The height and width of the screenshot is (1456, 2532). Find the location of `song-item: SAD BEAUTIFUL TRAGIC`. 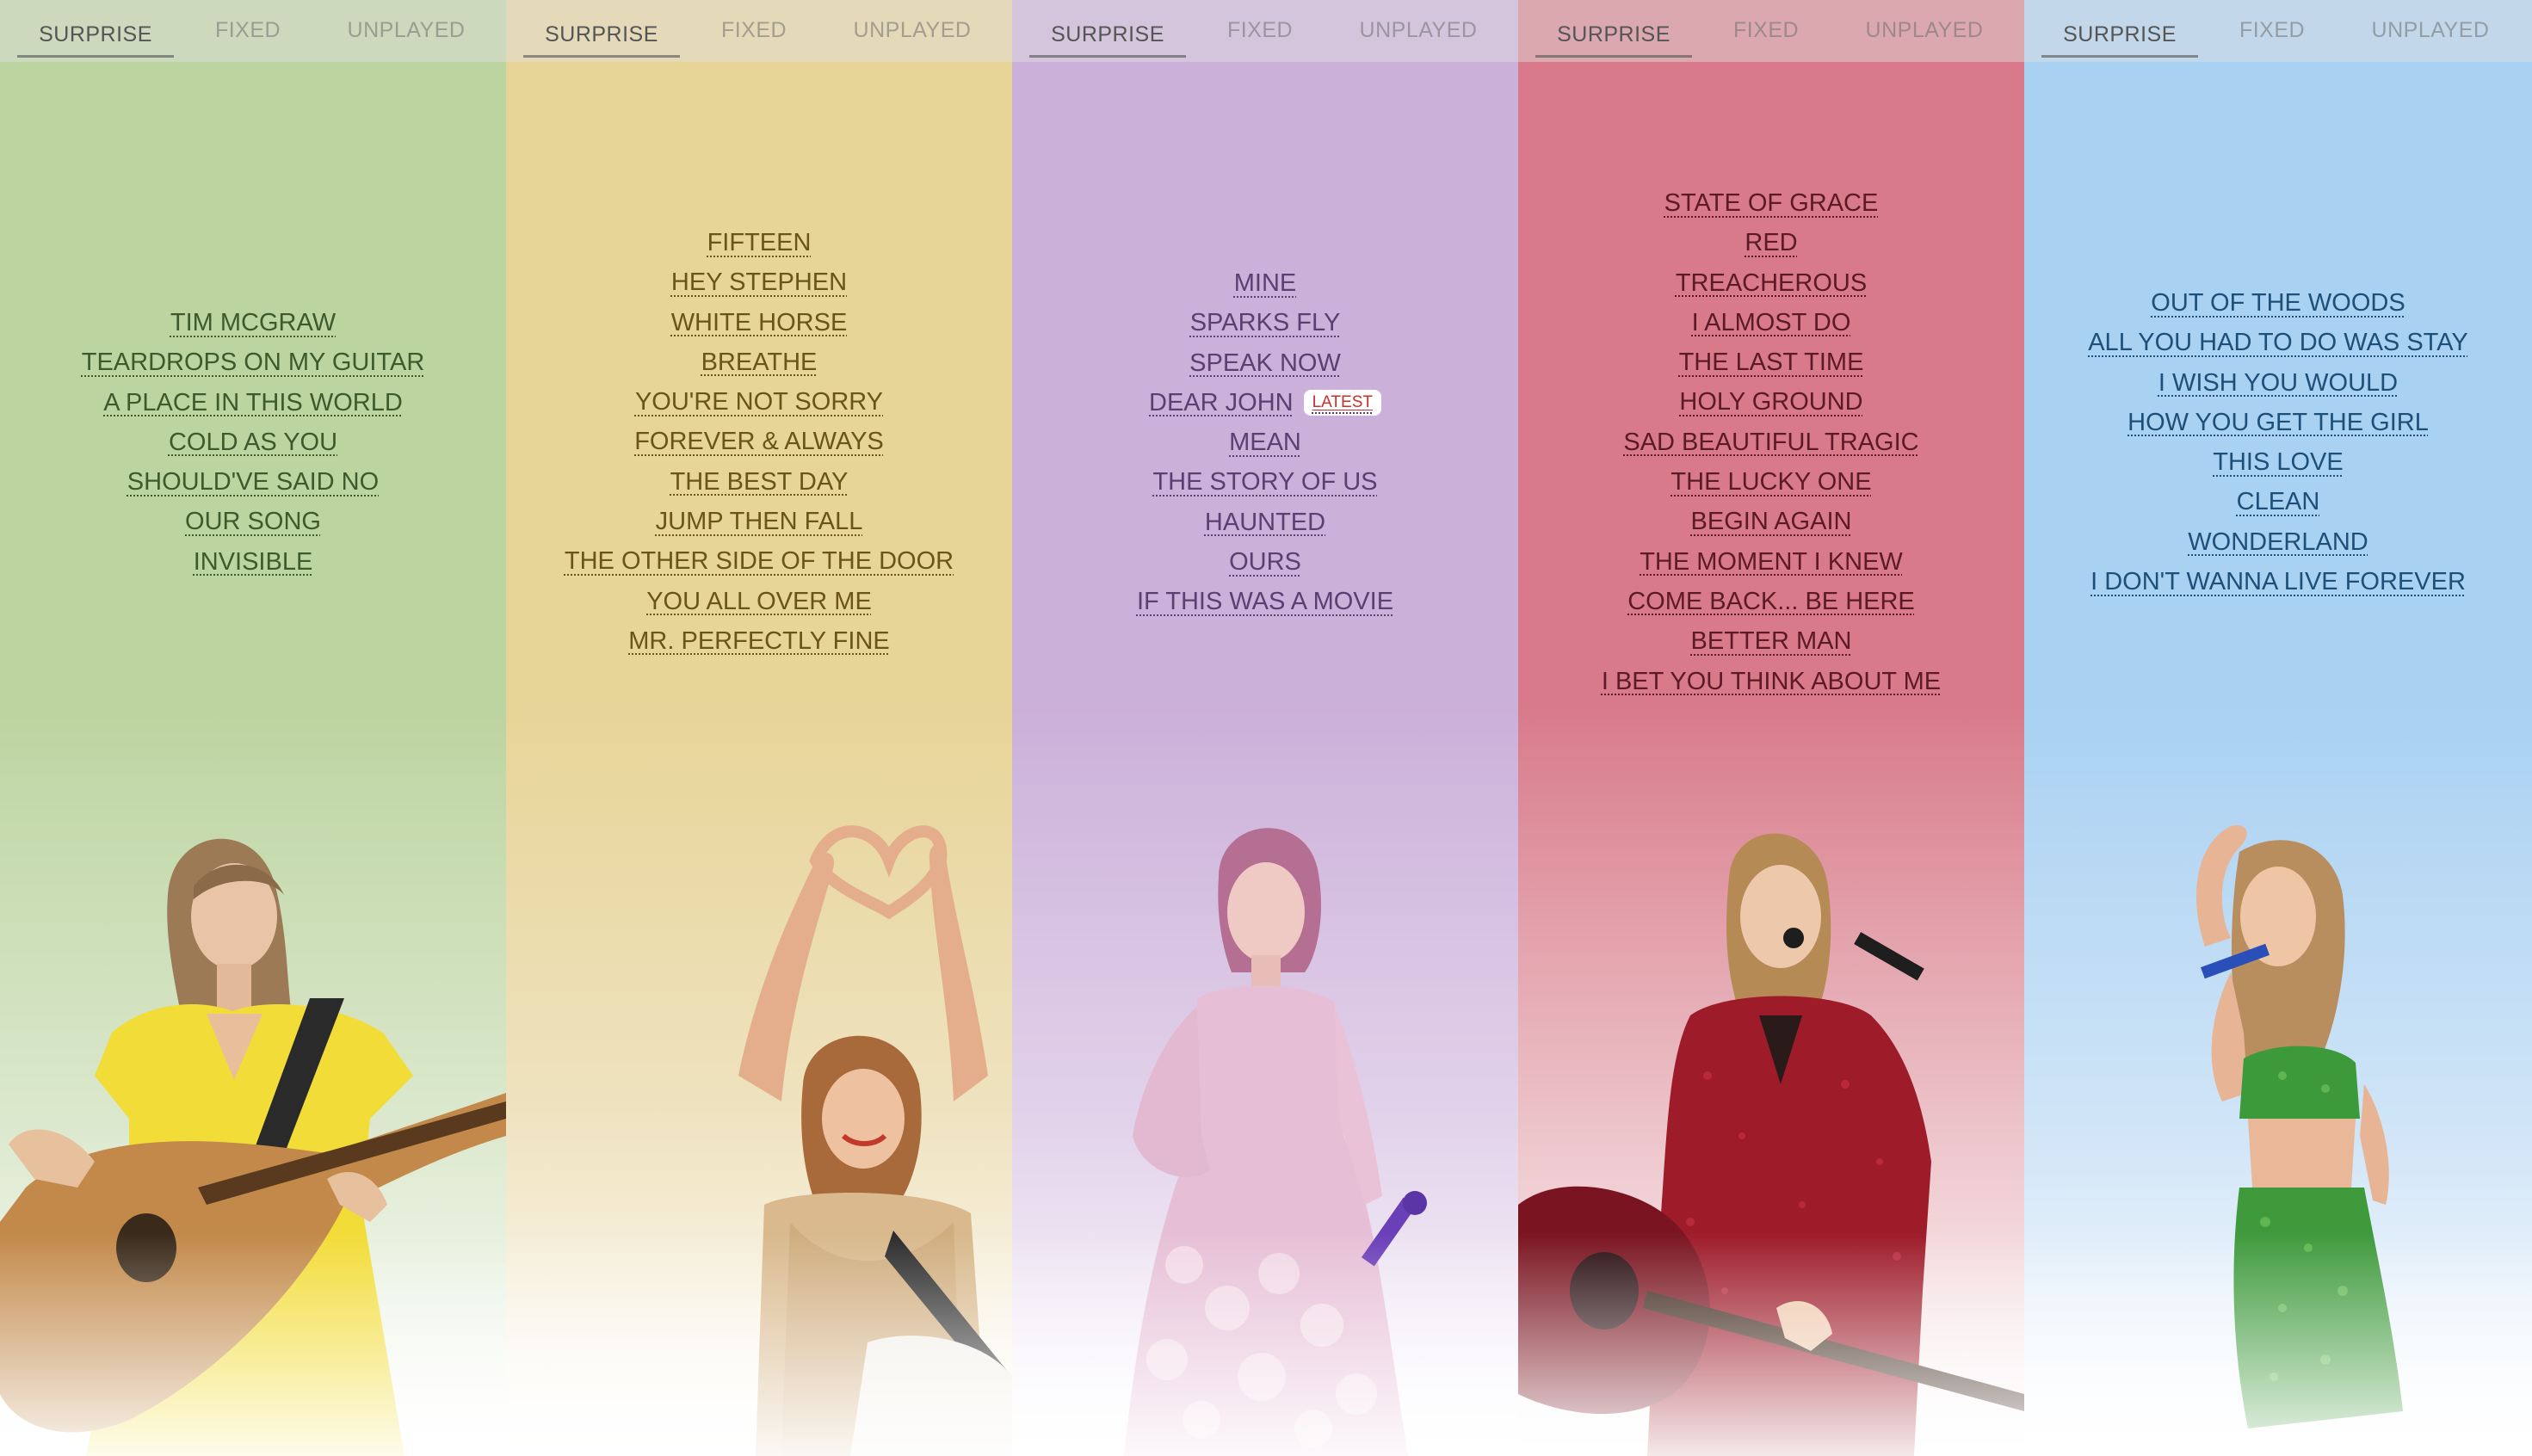

song-item: SAD BEAUTIFUL TRAGIC is located at coordinates (1770, 443).